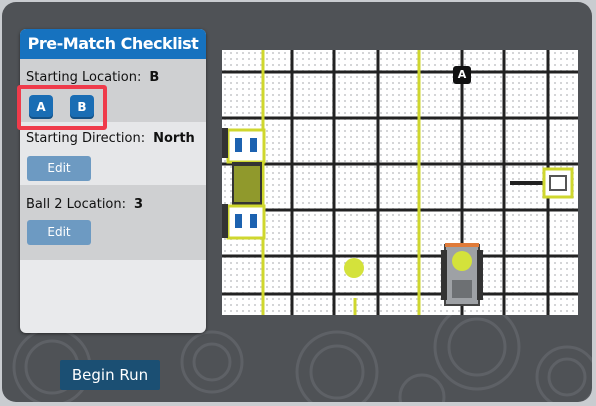 The width and height of the screenshot is (596, 406). I want to click on begin-run-button: Begin Run, so click(110, 375).